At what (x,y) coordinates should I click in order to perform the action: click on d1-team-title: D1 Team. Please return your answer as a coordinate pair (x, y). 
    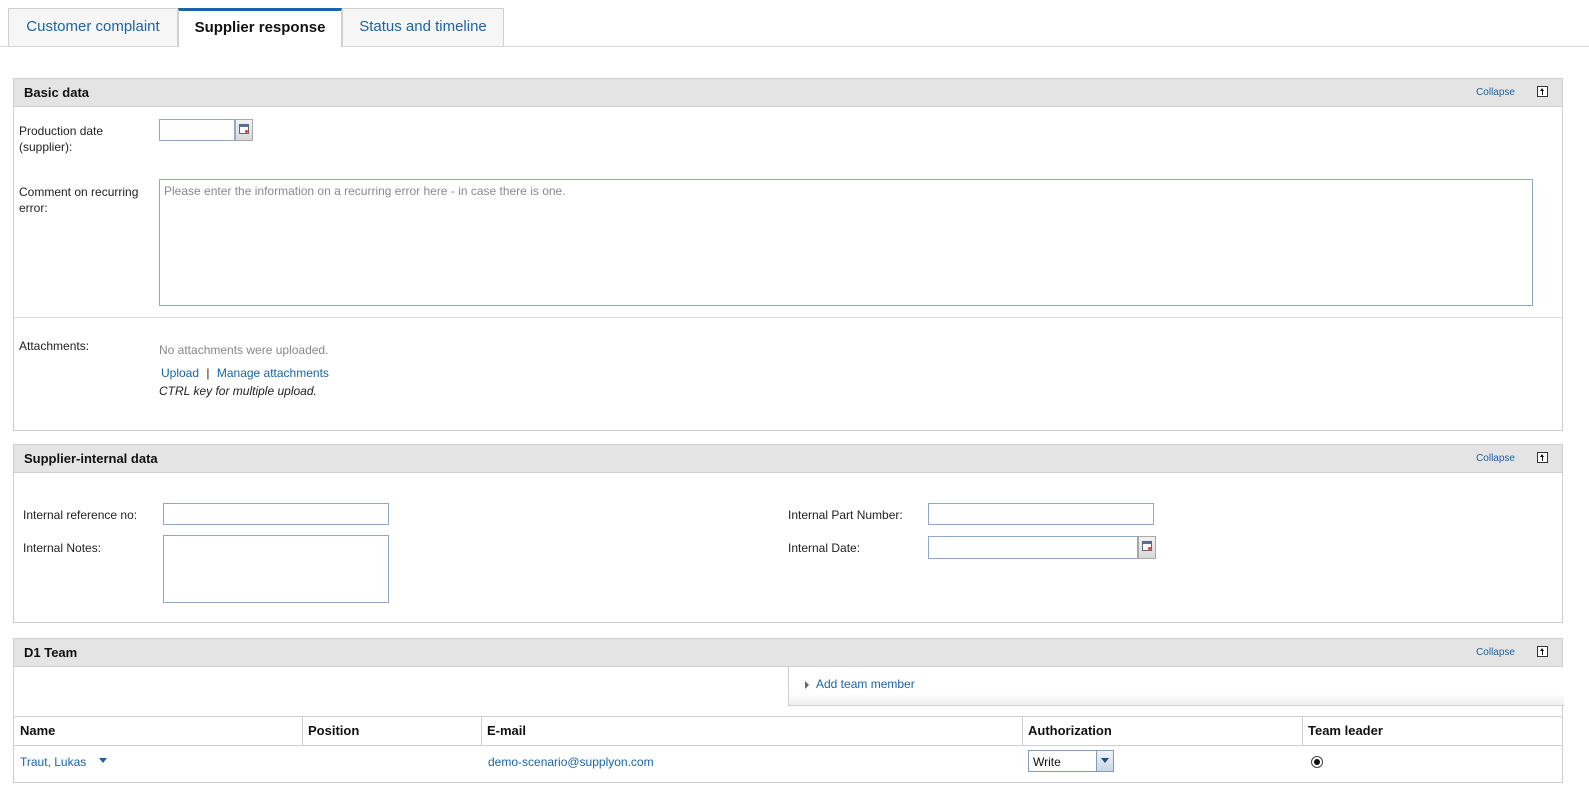
    Looking at the image, I should click on (51, 652).